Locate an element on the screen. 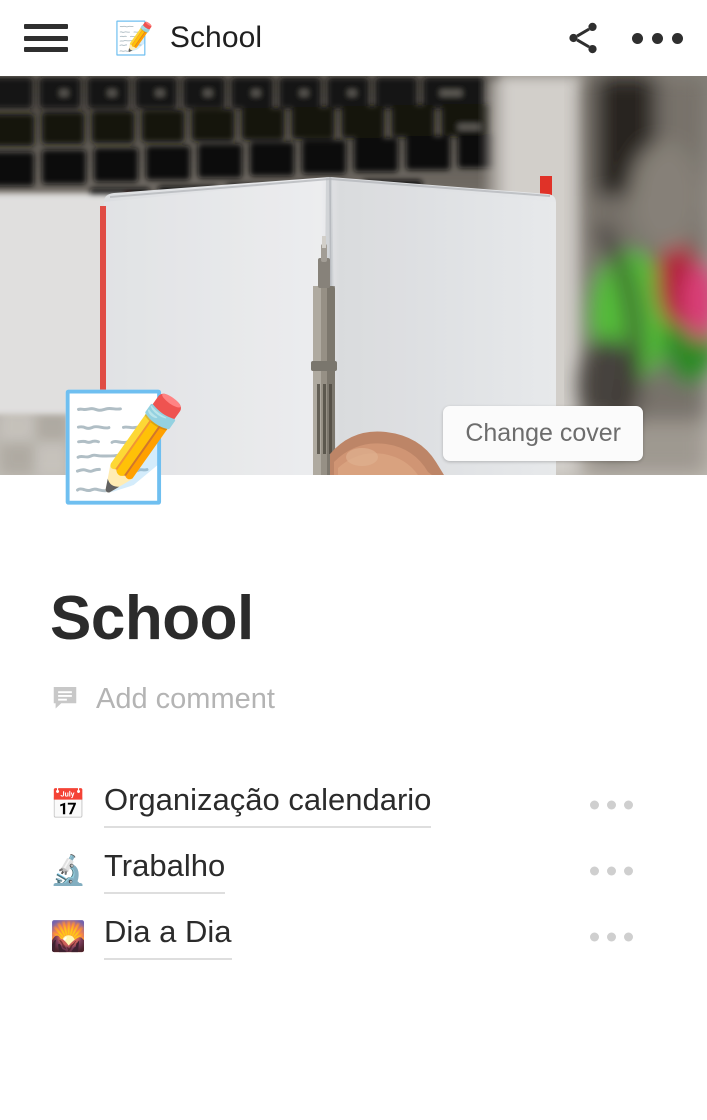  page-memo-icon: 📝 is located at coordinates (123, 447).